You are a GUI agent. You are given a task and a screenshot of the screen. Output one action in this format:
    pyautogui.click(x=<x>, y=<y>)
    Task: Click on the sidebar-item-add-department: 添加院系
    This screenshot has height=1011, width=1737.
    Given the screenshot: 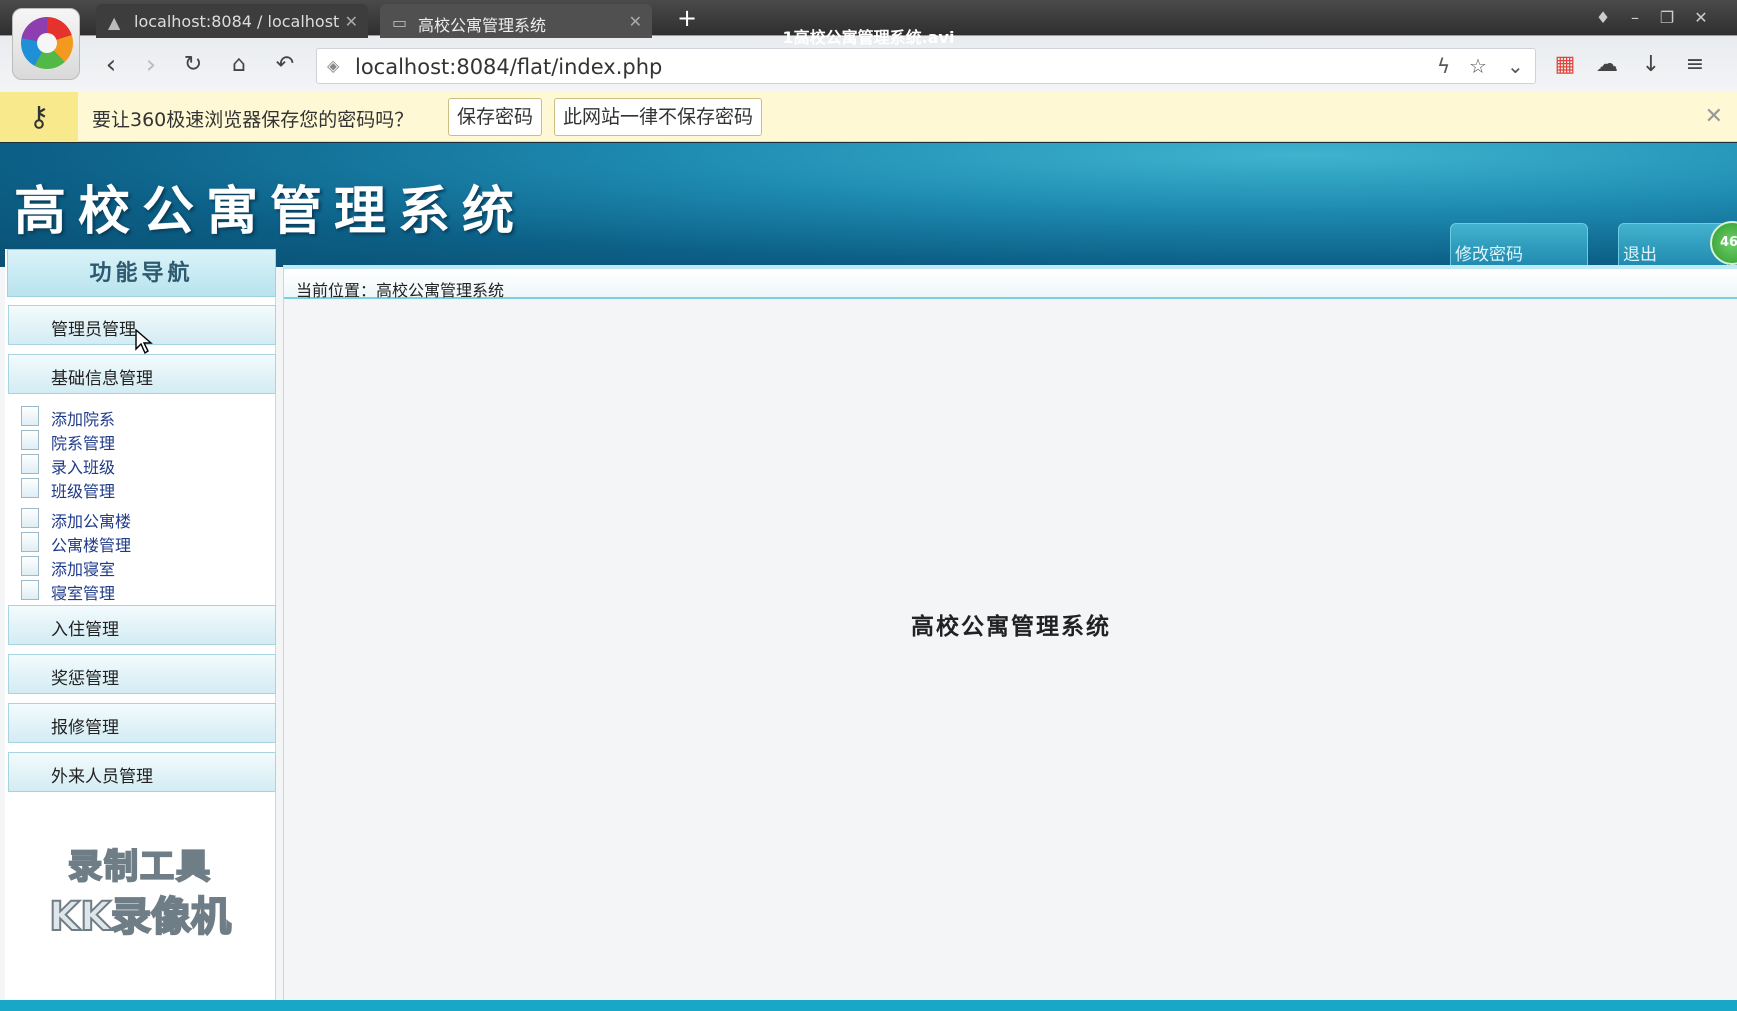 What is the action you would take?
    pyautogui.click(x=67, y=417)
    